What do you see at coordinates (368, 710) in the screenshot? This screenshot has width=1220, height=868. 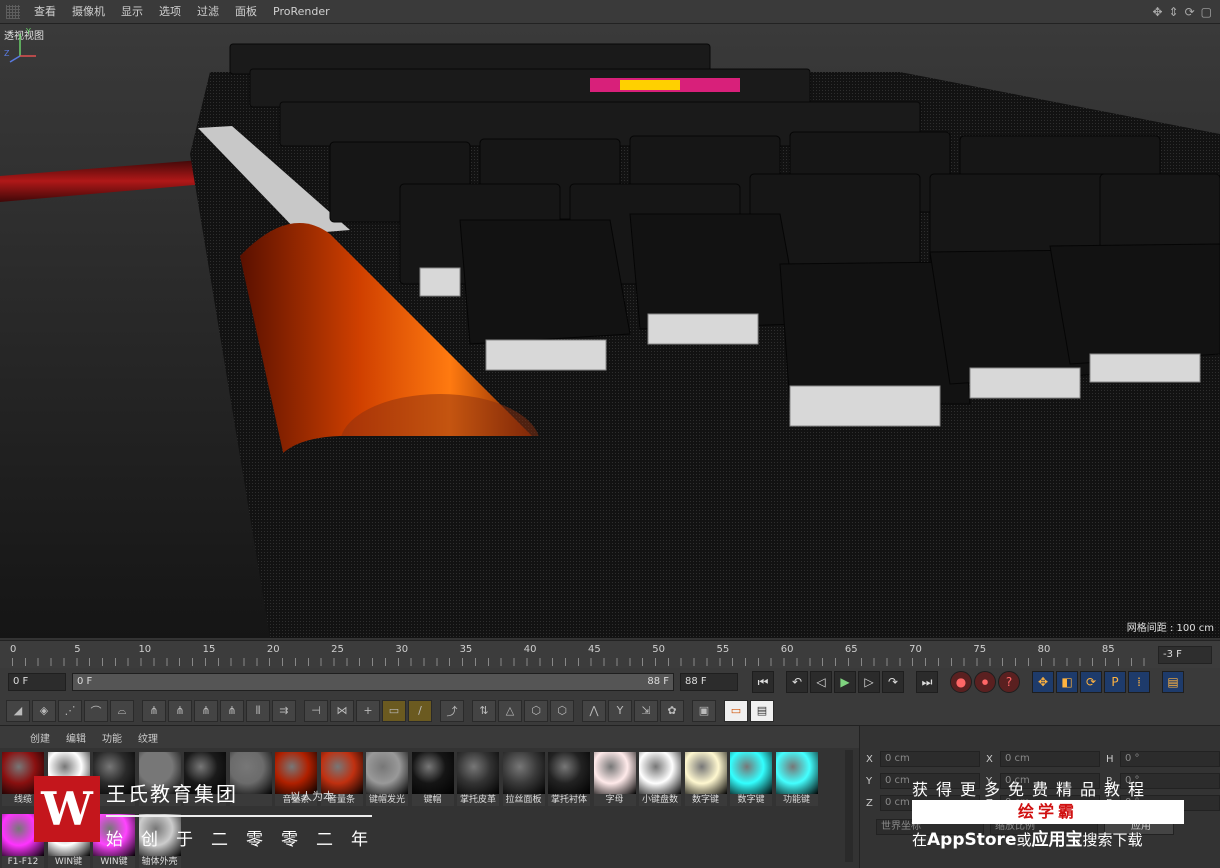 I see `key-add-icon: +` at bounding box center [368, 710].